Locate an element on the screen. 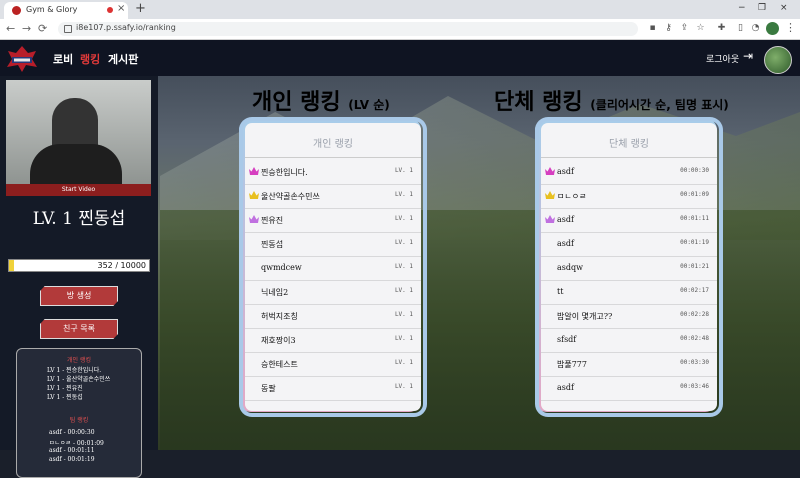 The height and width of the screenshot is (478, 800). ranking-value: 00:01:19 is located at coordinates (694, 242).